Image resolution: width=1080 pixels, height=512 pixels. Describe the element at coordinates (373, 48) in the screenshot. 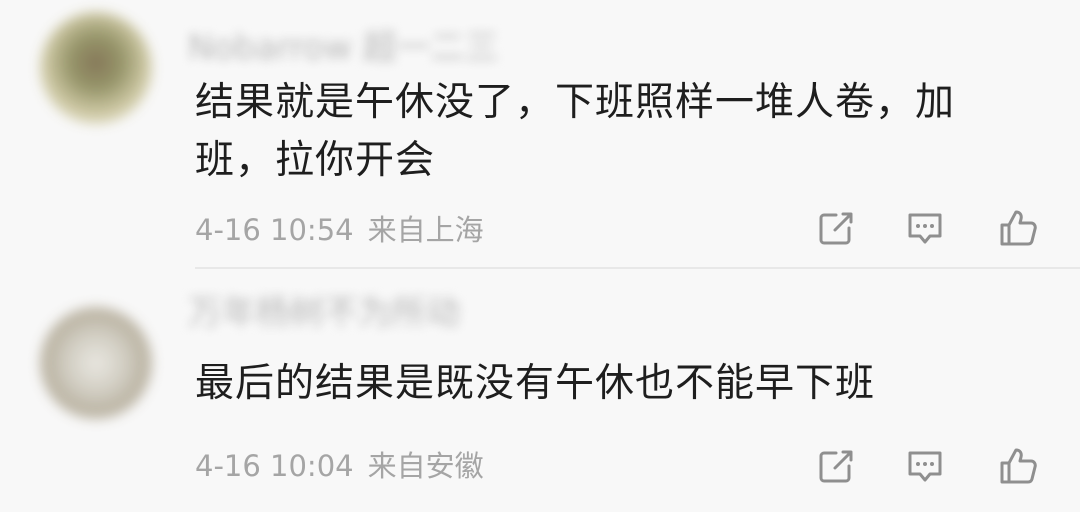

I see `username: Nobarrow 超一二三` at that location.